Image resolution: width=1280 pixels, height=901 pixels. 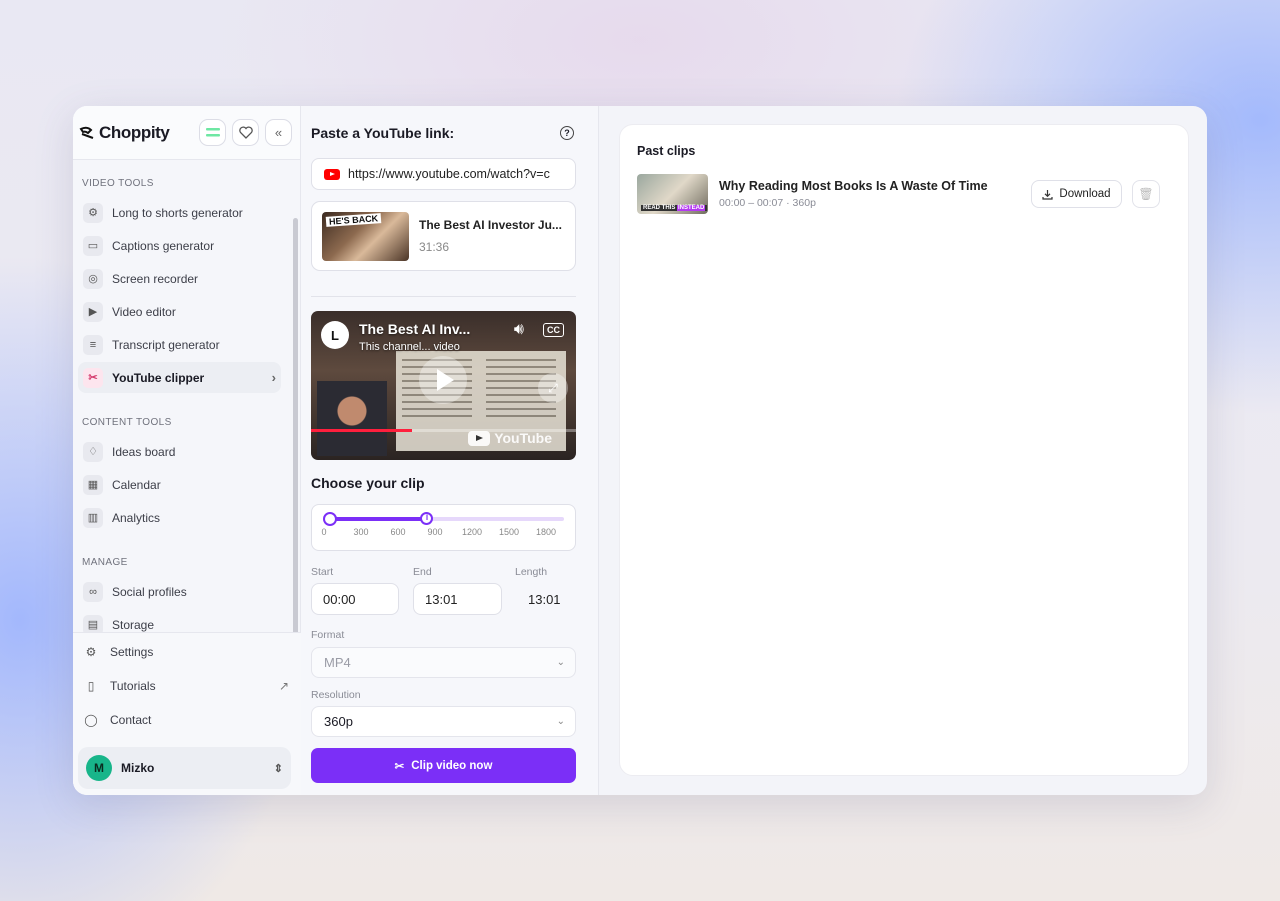 What do you see at coordinates (273, 377) in the screenshot?
I see `chevron-right-icon: ›` at bounding box center [273, 377].